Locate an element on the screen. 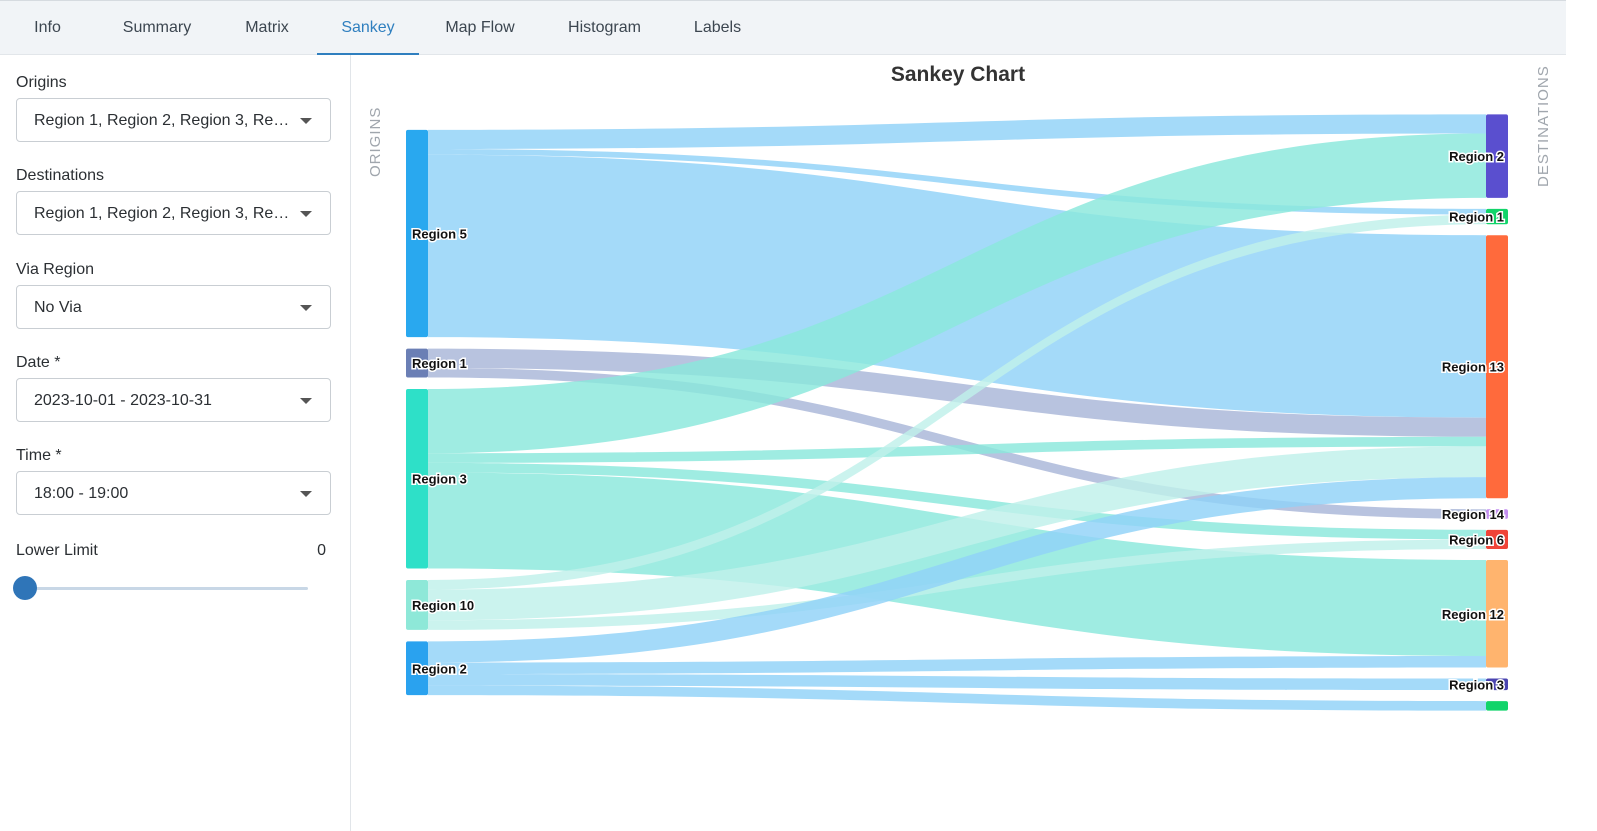  origin-node-label: Region 3 is located at coordinates (439, 479).